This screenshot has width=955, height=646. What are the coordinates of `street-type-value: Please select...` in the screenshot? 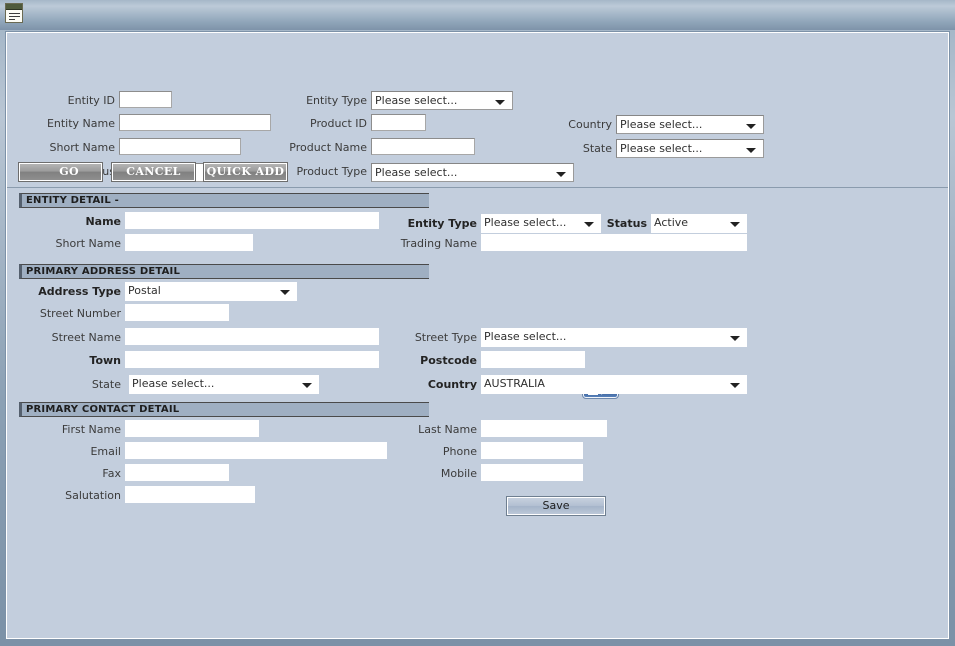 It's located at (525, 336).